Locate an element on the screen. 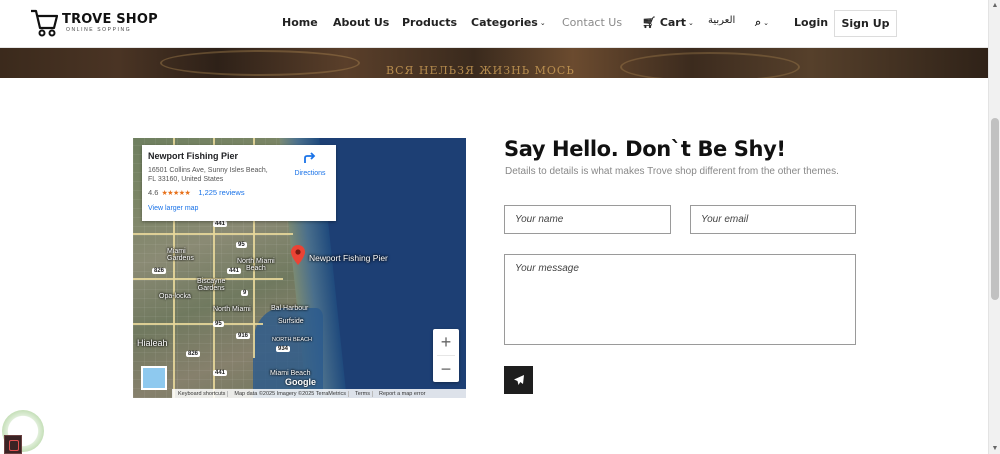 Image resolution: width=1000 pixels, height=454 pixels. cart-icon: 🛒︎ is located at coordinates (649, 22).